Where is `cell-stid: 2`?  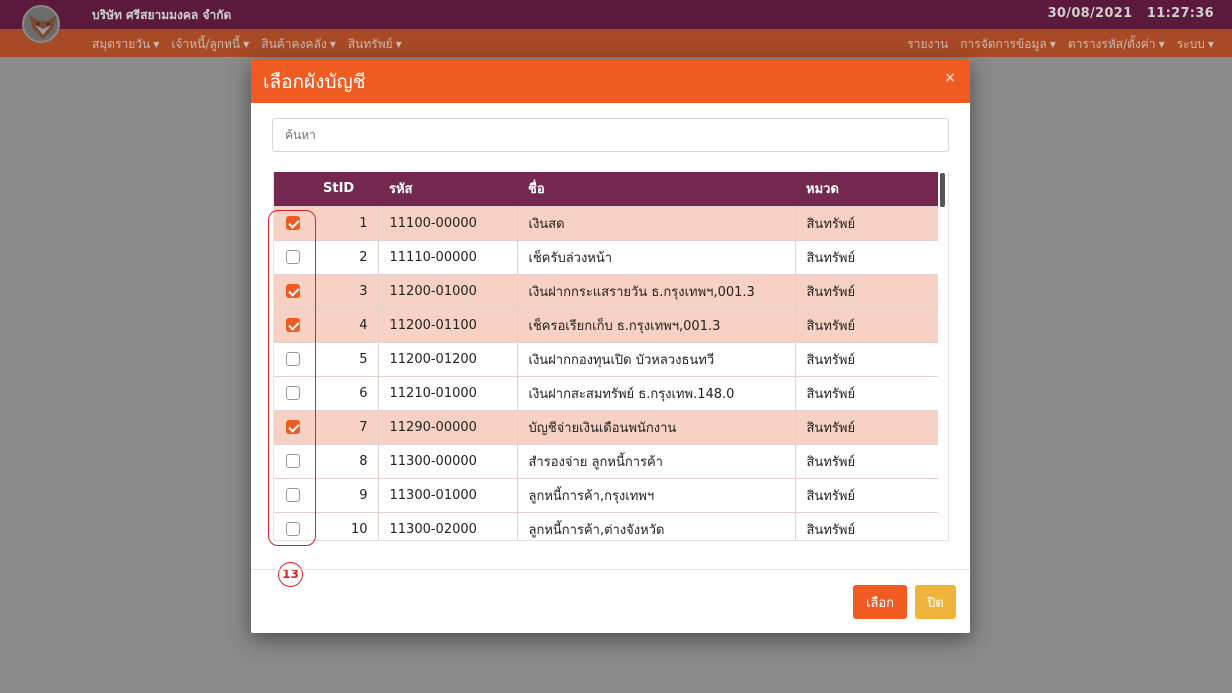 cell-stid: 2 is located at coordinates (345, 256).